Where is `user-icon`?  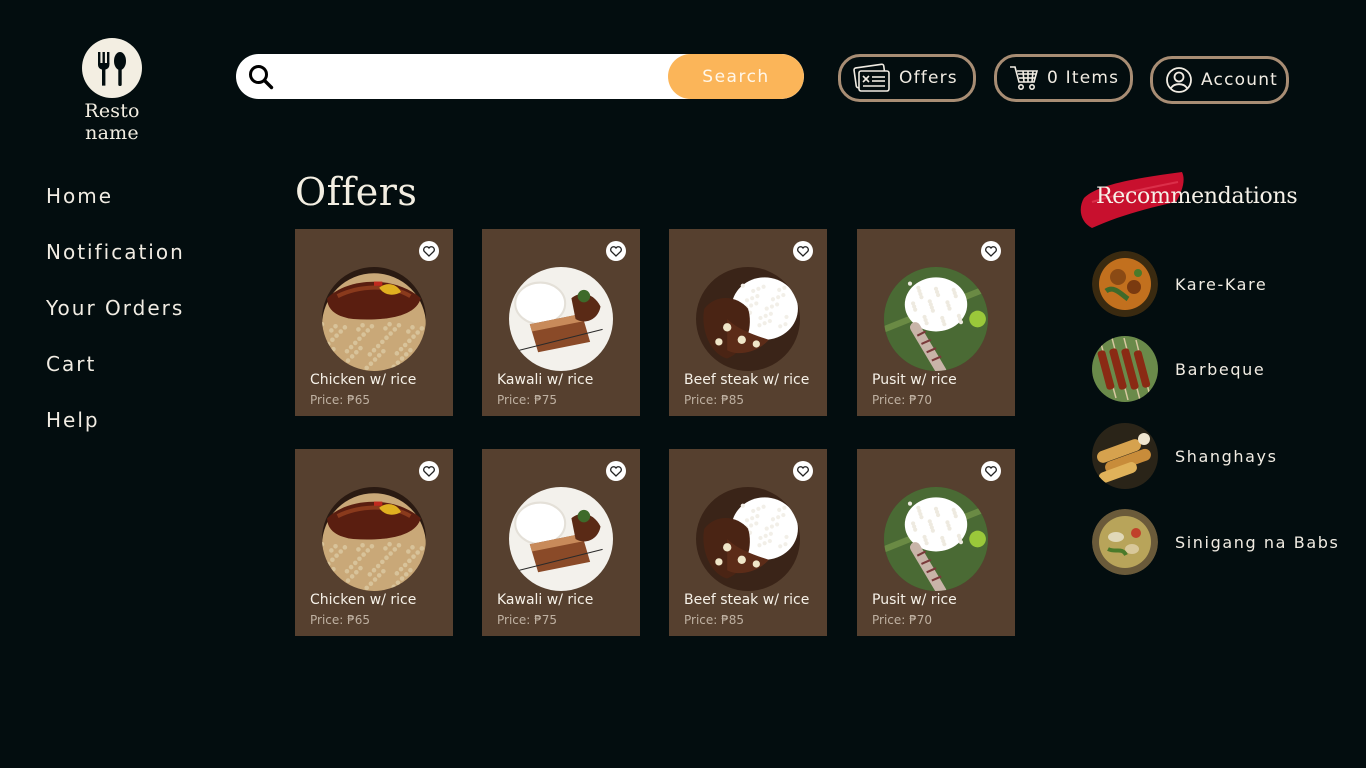
user-icon is located at coordinates (1179, 80).